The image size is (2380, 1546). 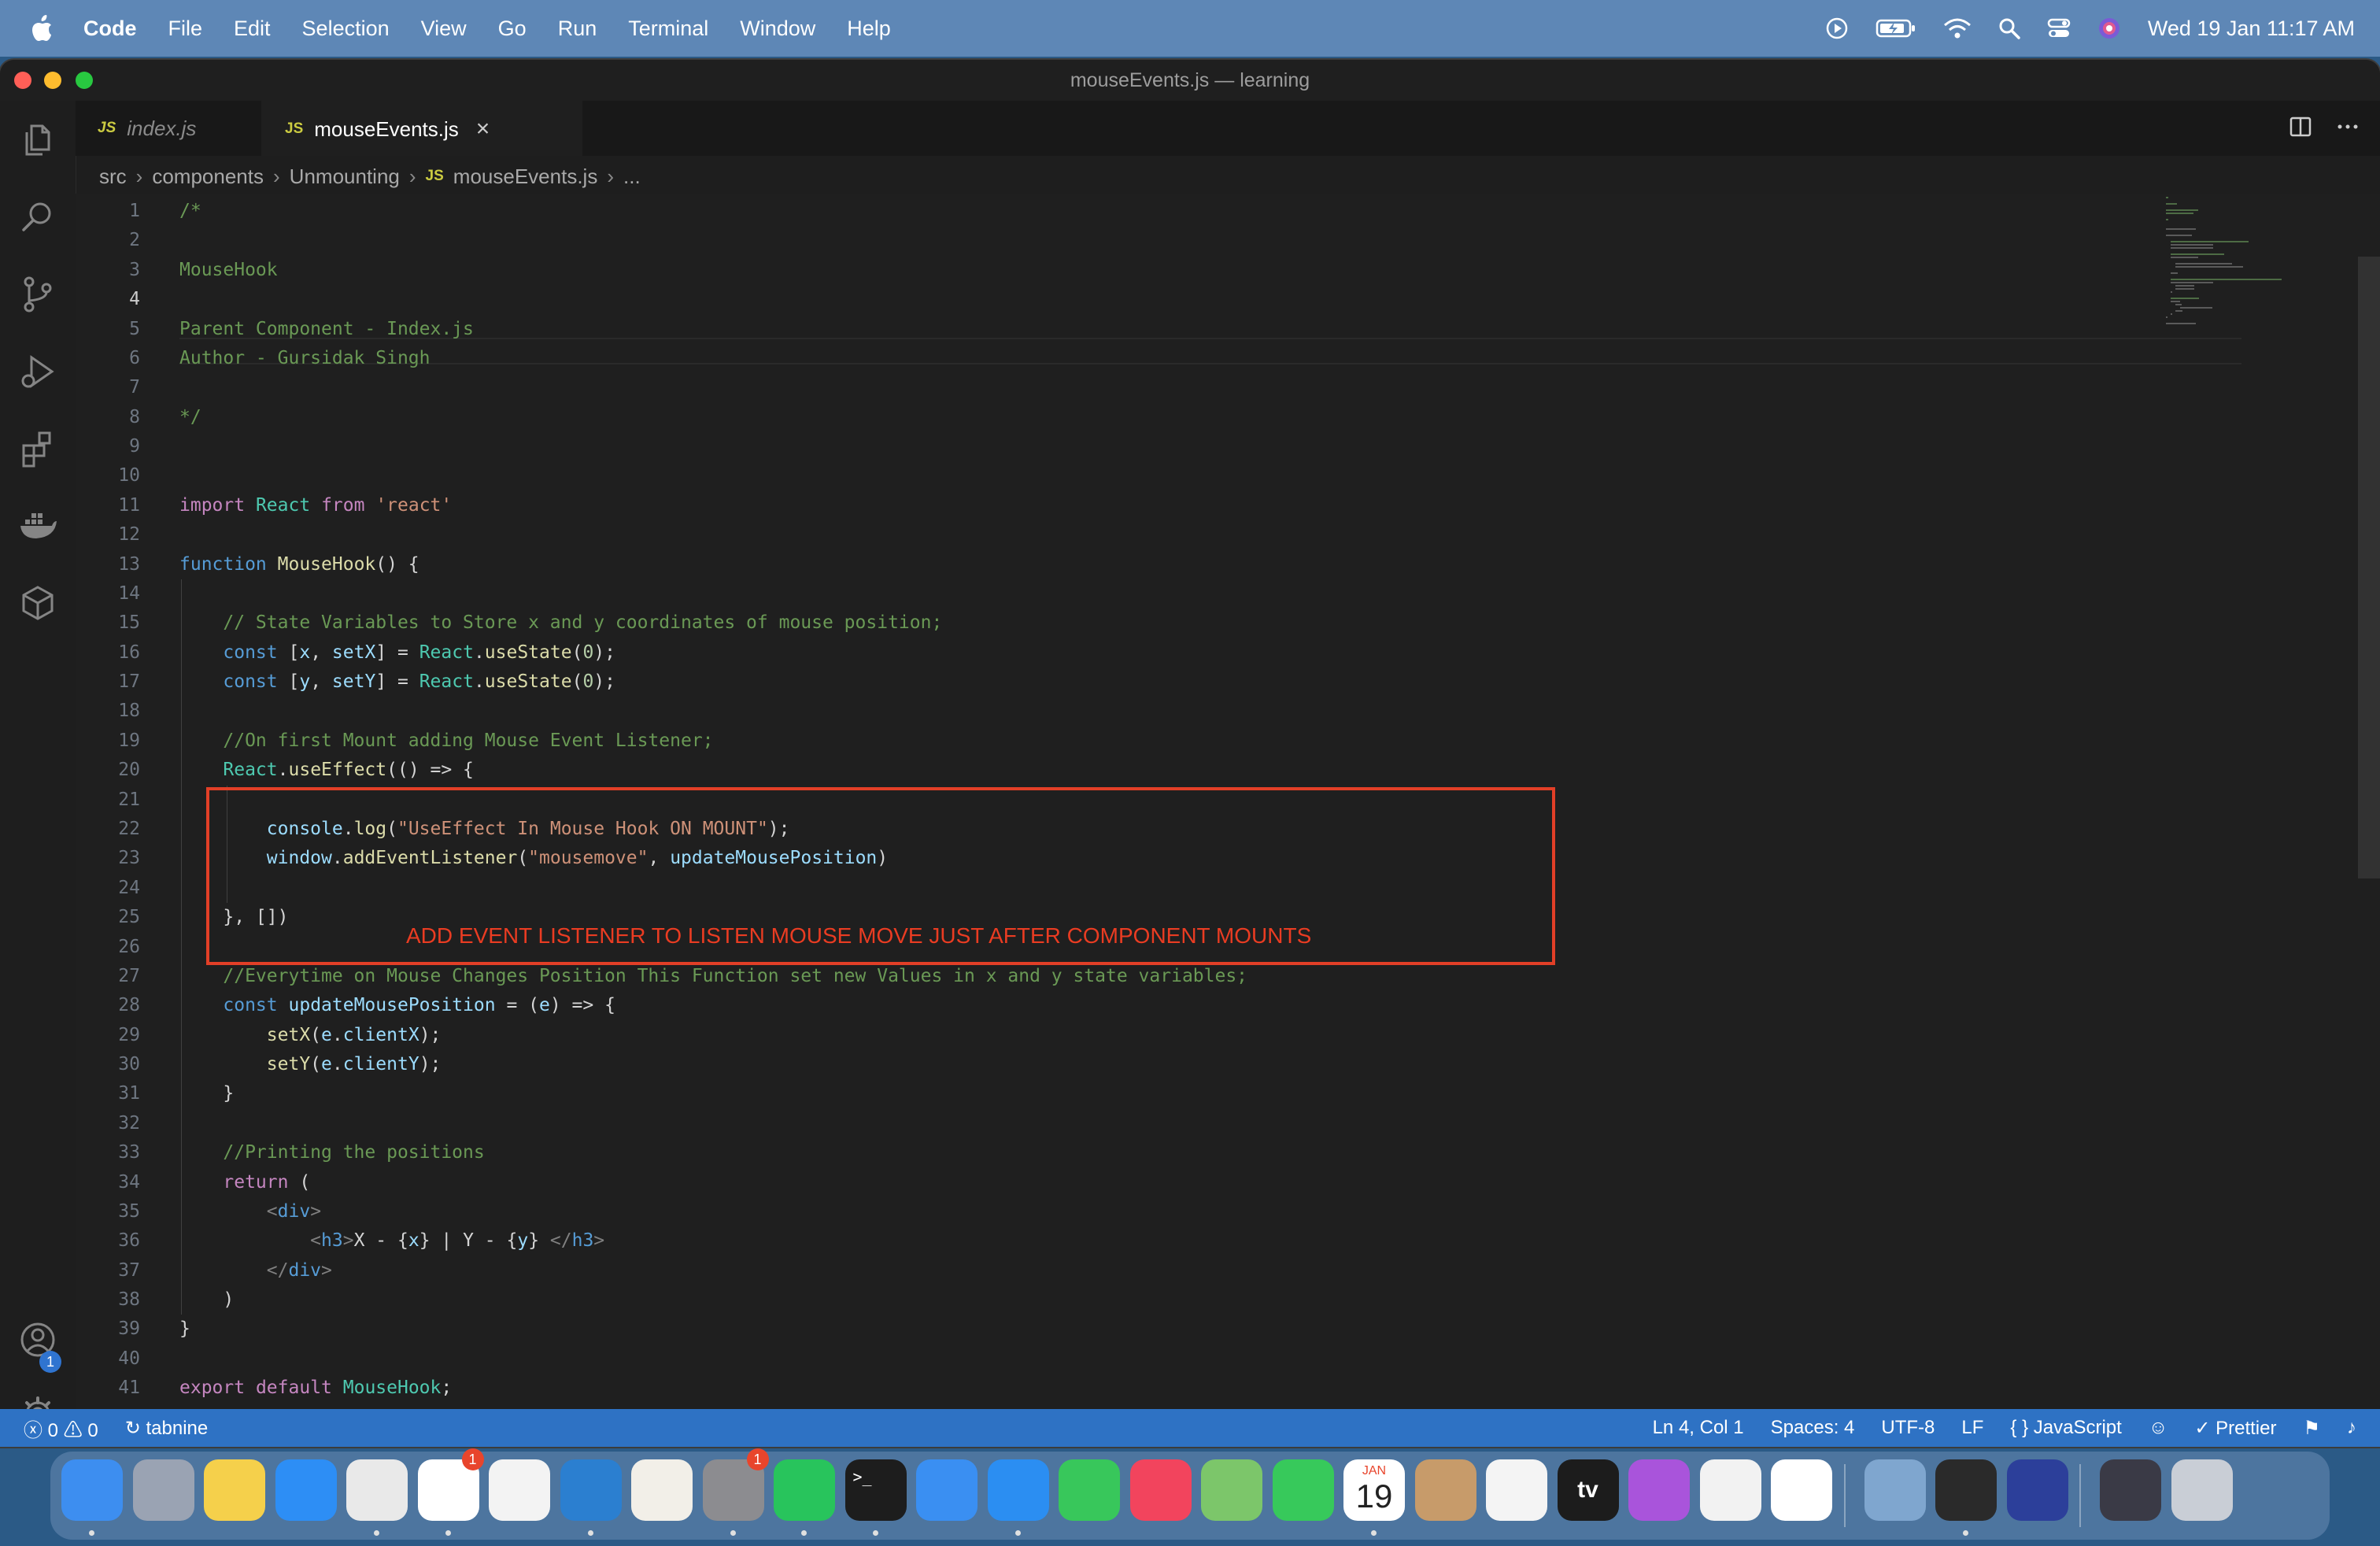 What do you see at coordinates (37, 525) in the screenshot?
I see `docker-icon` at bounding box center [37, 525].